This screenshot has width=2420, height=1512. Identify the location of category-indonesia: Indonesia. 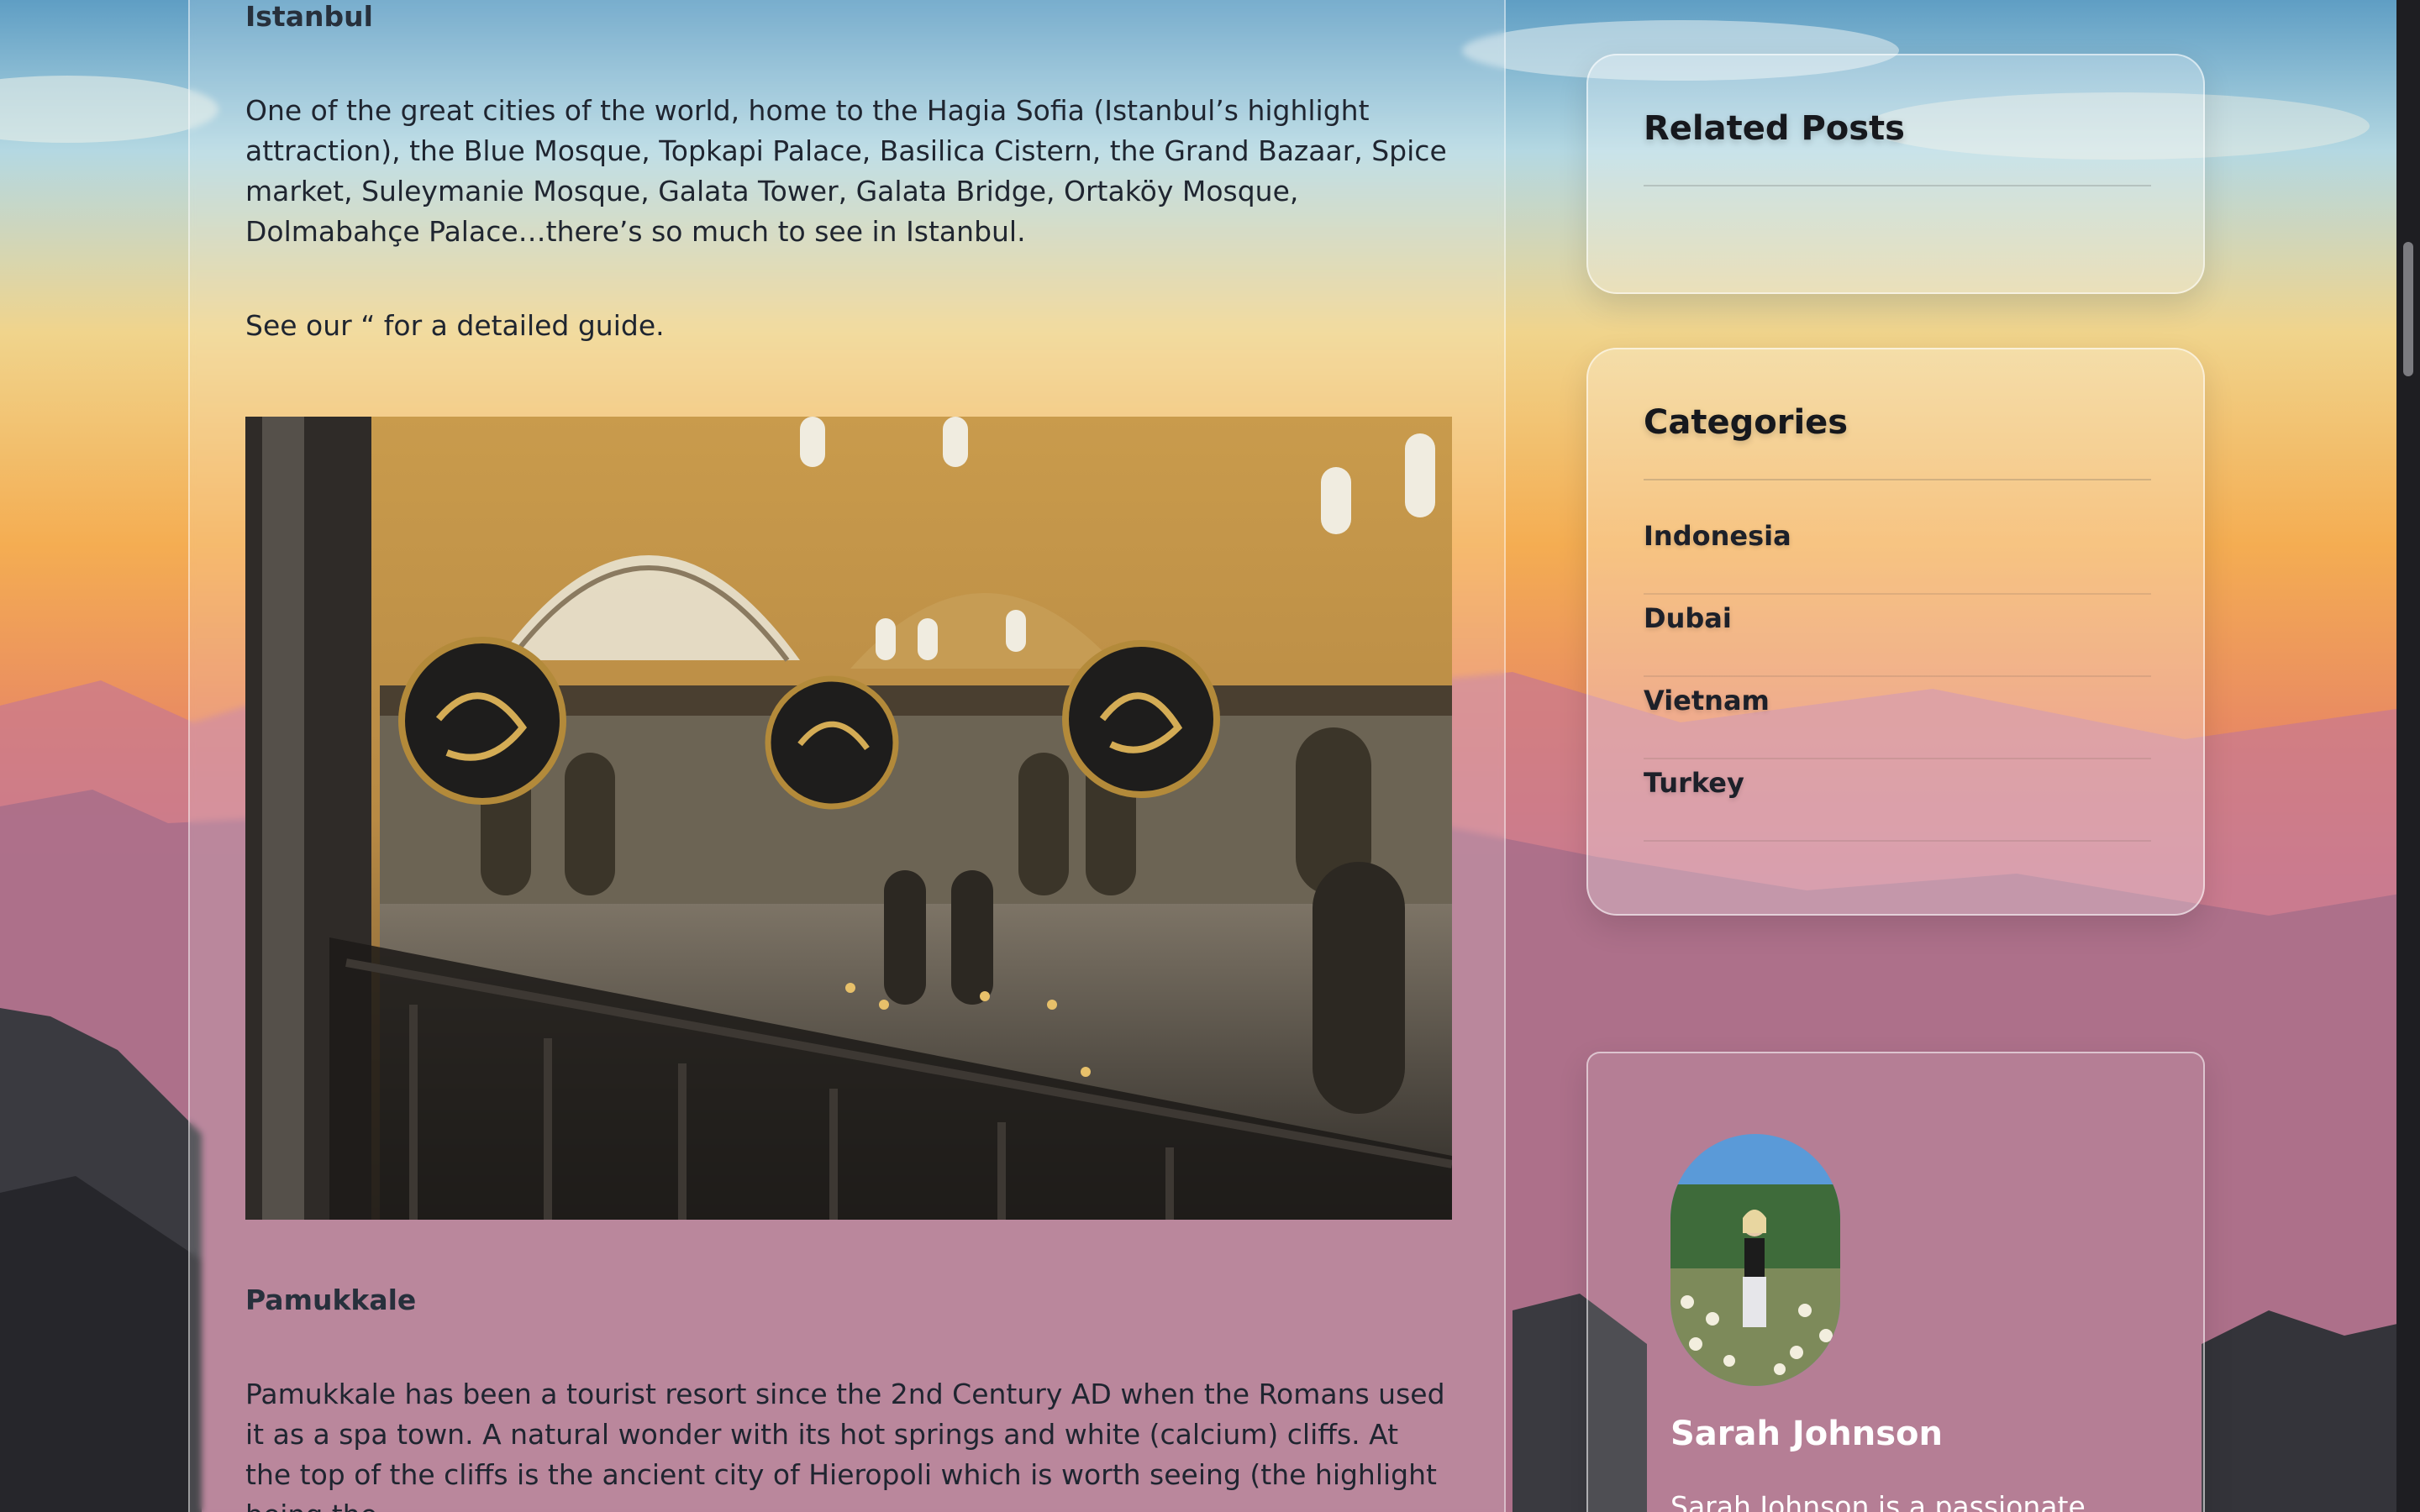
(1898, 553).